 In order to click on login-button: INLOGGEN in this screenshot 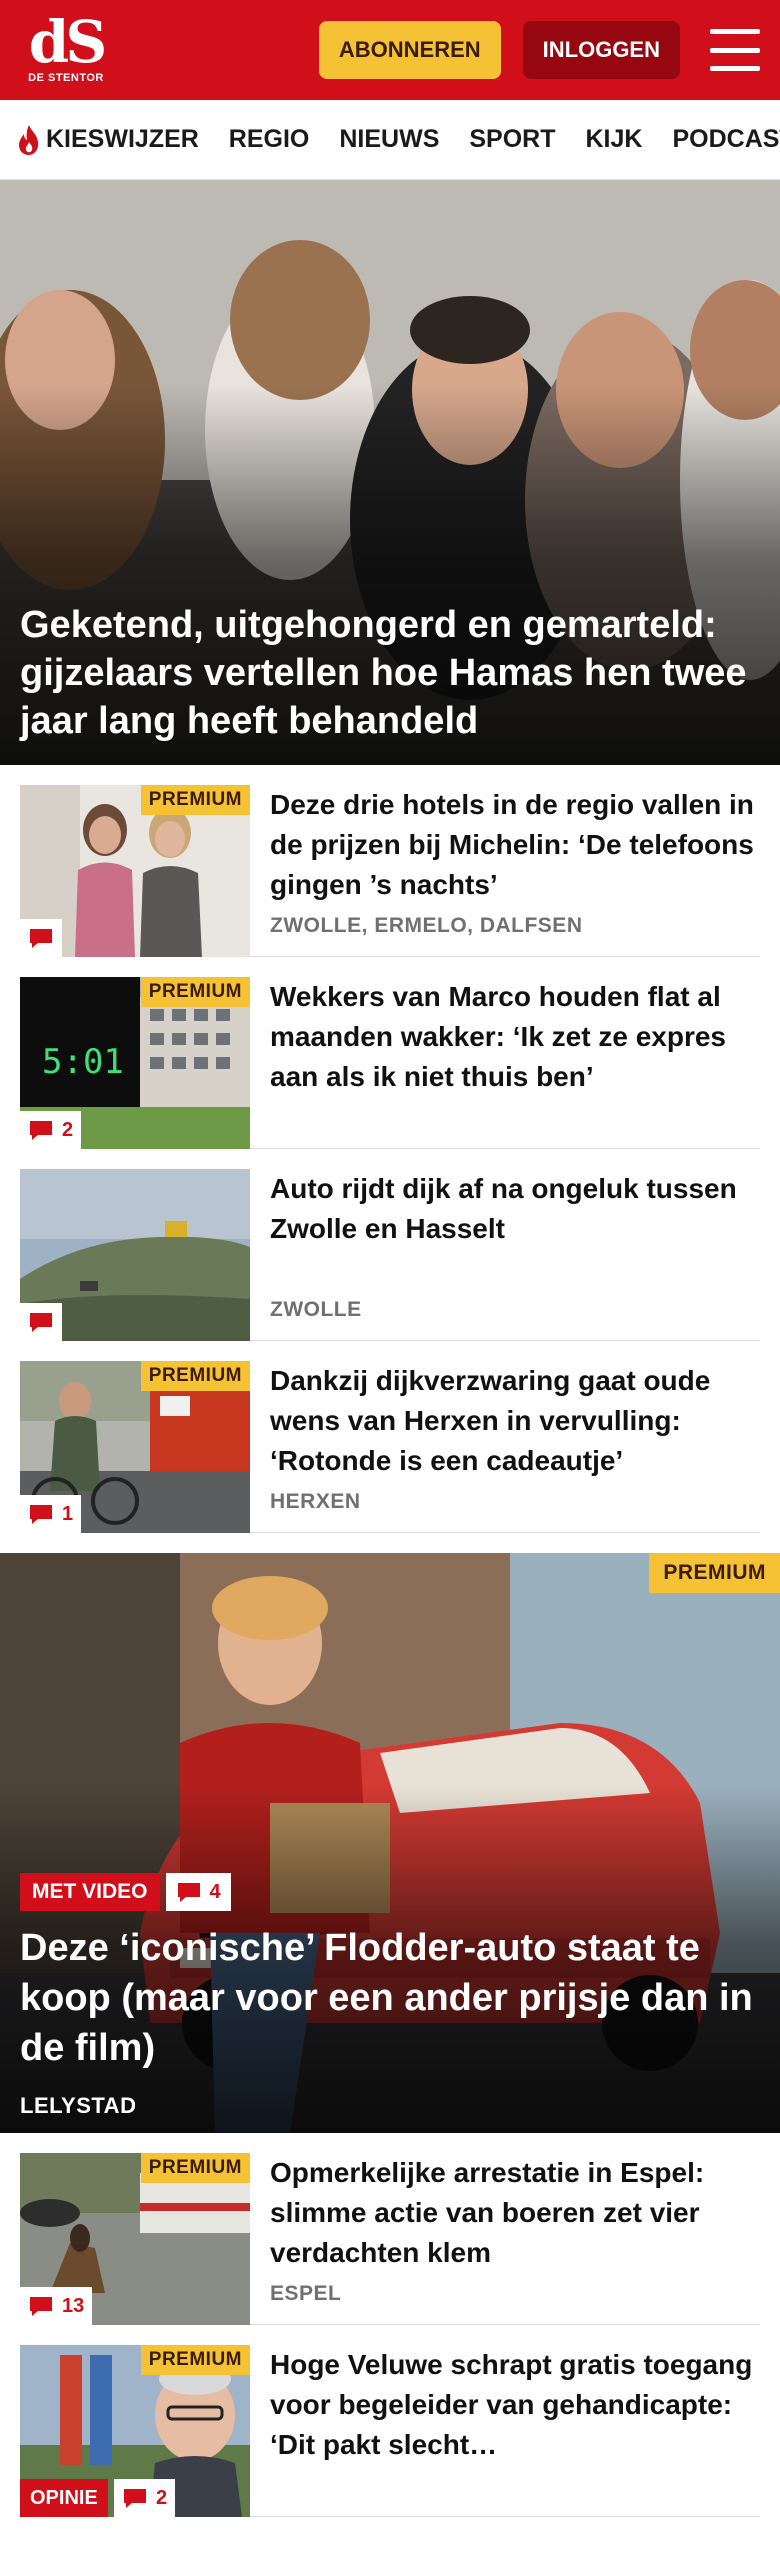, I will do `click(601, 50)`.